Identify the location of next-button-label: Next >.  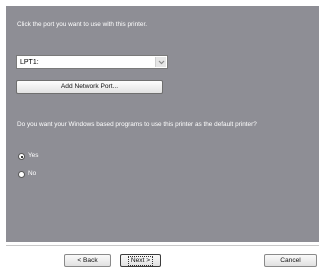
(140, 261).